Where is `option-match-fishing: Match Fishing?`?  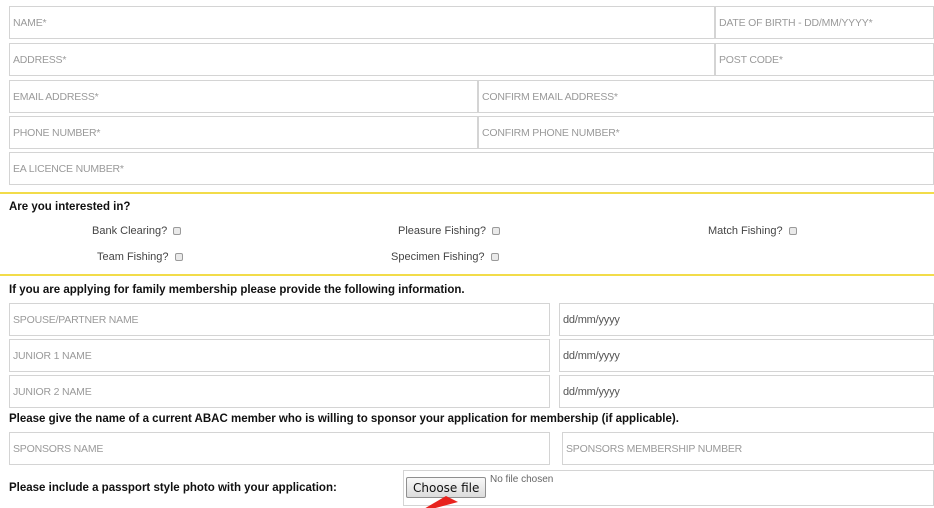 option-match-fishing: Match Fishing? is located at coordinates (752, 231).